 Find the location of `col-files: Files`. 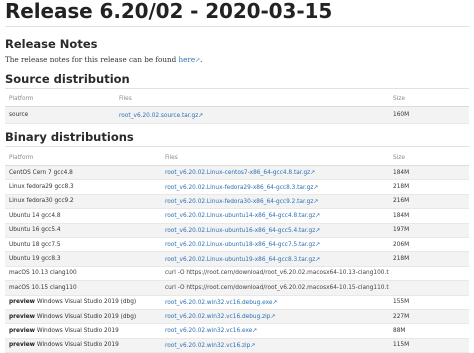

col-files: Files is located at coordinates (275, 158).